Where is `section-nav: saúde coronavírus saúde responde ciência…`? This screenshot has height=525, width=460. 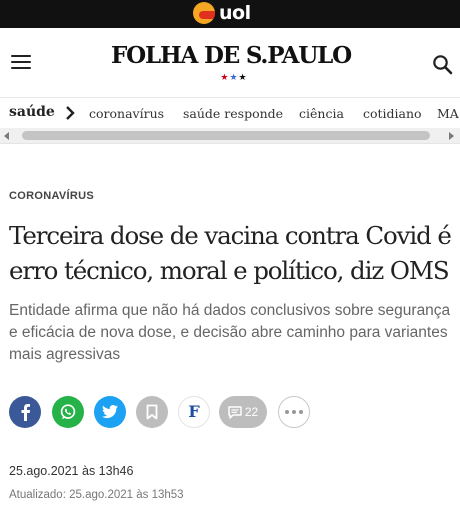 section-nav: saúde coronavírus saúde responde ciência… is located at coordinates (230, 114).